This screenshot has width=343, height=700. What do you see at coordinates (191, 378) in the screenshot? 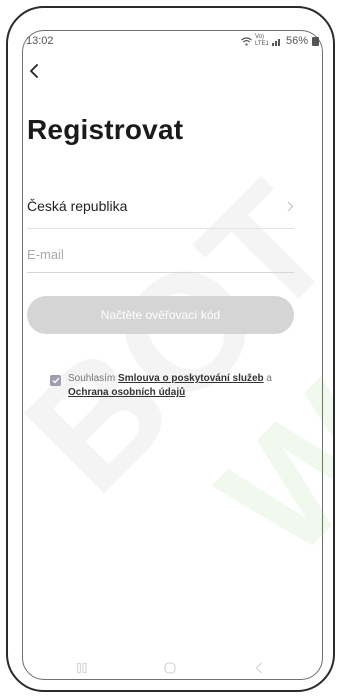
I see `terms-link: Smlouva o poskytování služeb` at bounding box center [191, 378].